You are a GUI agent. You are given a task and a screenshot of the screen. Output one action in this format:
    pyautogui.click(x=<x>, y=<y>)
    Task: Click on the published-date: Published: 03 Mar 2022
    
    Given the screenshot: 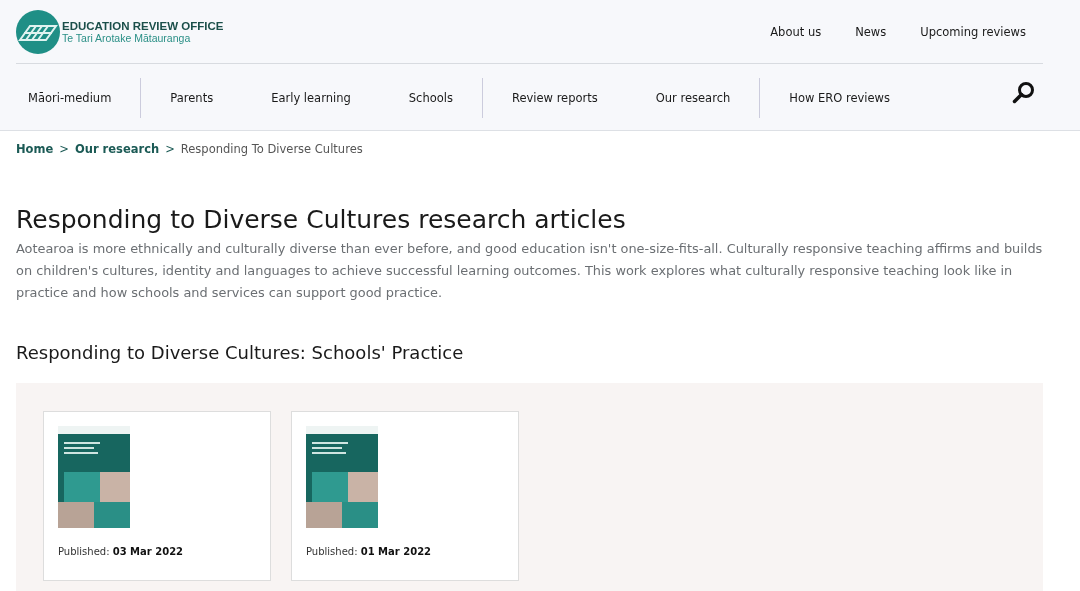 What is the action you would take?
    pyautogui.click(x=121, y=551)
    